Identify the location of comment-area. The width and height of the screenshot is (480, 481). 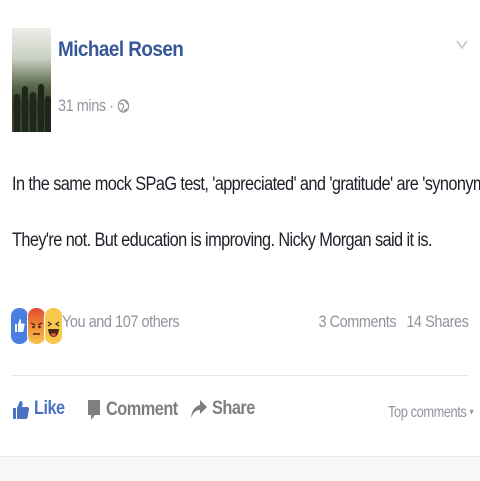
(240, 468).